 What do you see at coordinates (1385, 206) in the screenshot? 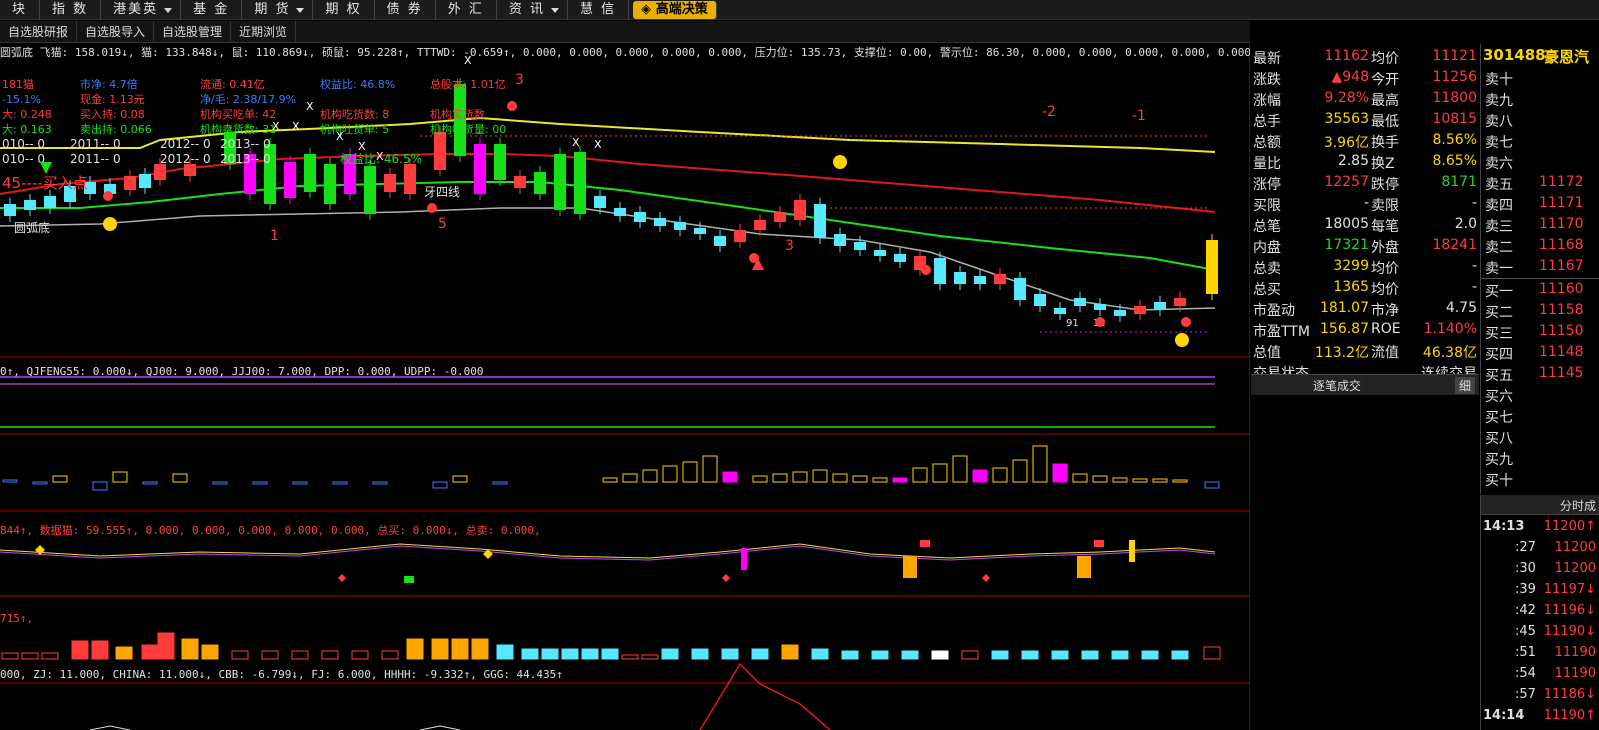
I see `quote-label: 卖限` at bounding box center [1385, 206].